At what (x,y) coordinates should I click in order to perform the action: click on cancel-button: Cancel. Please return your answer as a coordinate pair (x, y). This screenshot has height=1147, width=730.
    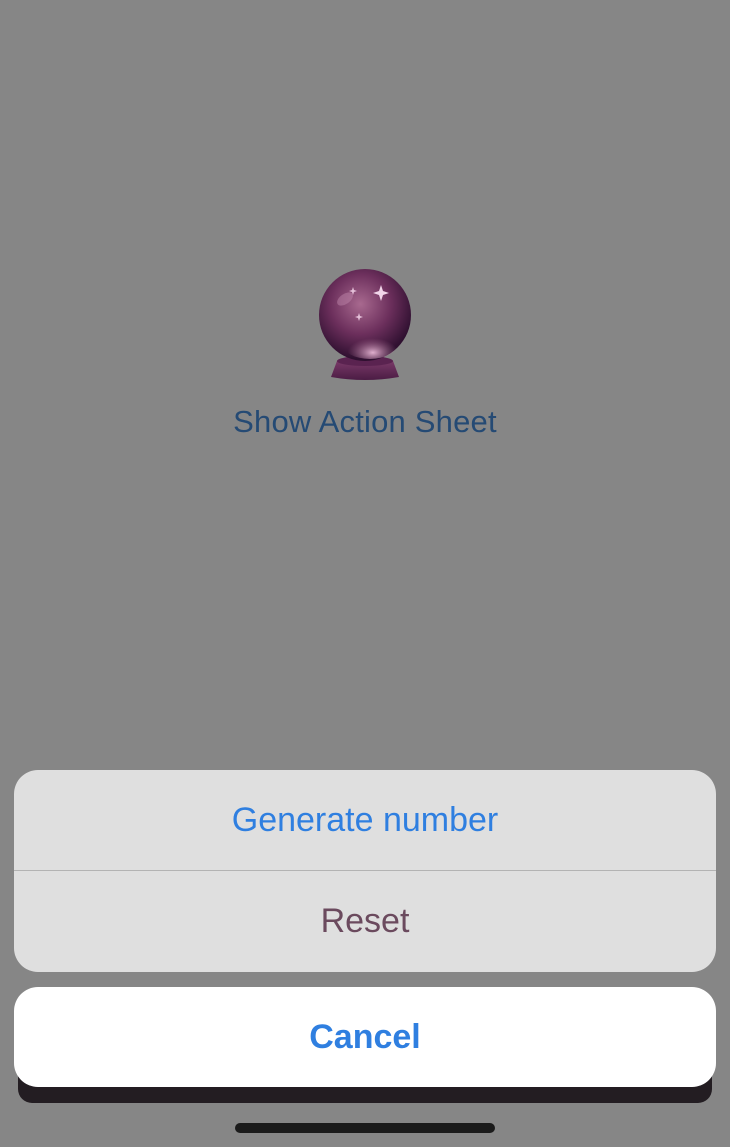
    Looking at the image, I should click on (365, 1037).